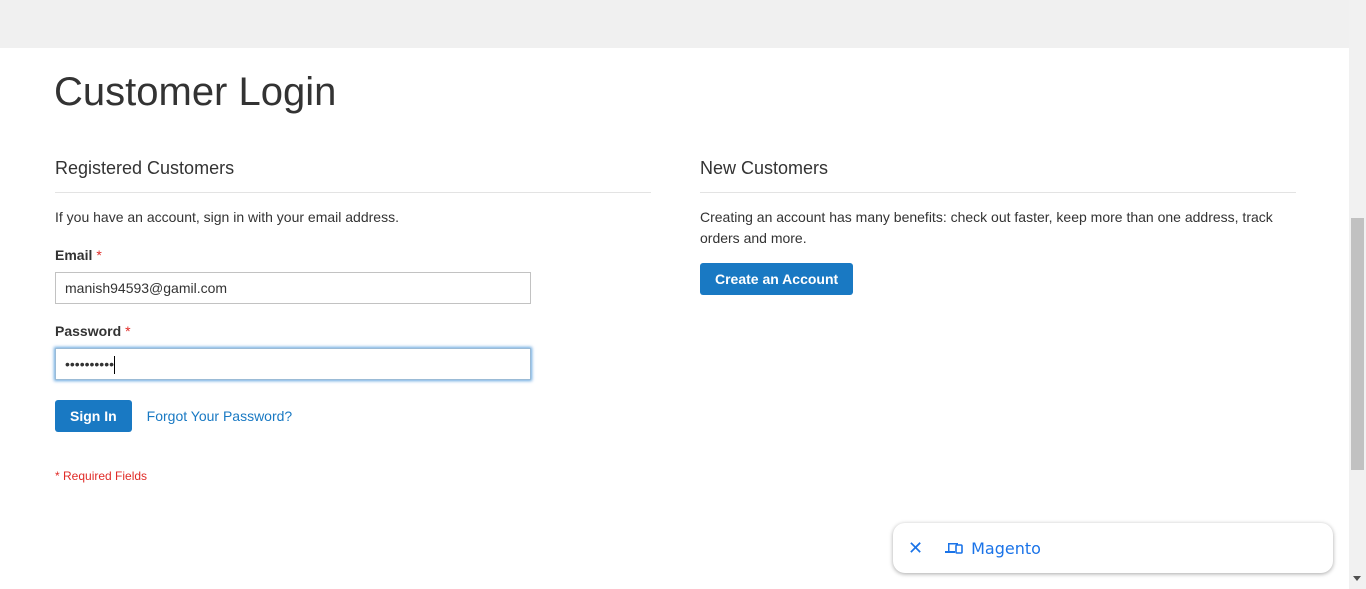 This screenshot has width=1366, height=589. What do you see at coordinates (74, 255) in the screenshot?
I see `email-label-text: Email` at bounding box center [74, 255].